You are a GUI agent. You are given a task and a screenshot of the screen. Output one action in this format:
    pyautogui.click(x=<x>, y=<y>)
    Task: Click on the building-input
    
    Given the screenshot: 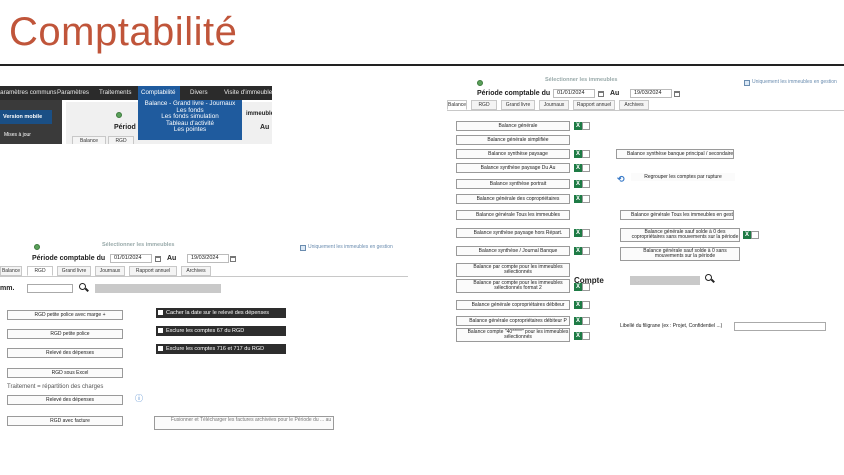 What is the action you would take?
    pyautogui.click(x=50, y=288)
    